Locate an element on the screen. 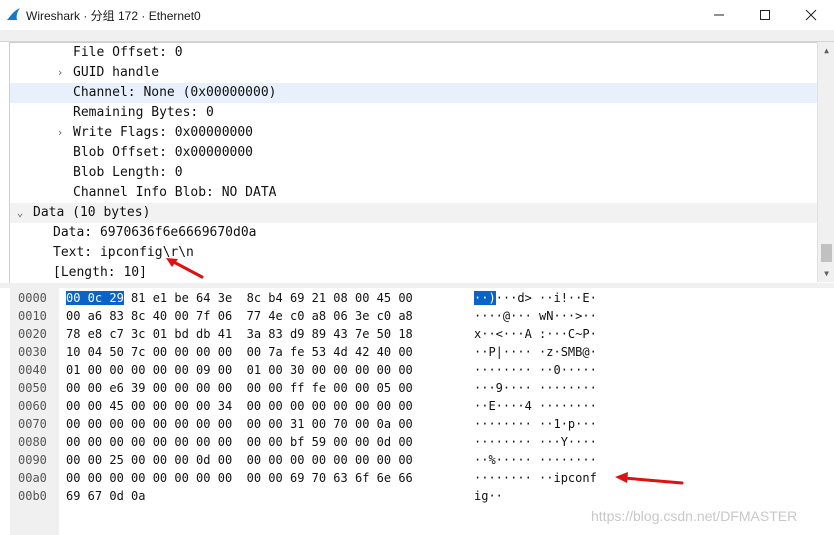  tree-row-label: Blob Length: 0 is located at coordinates (128, 172).